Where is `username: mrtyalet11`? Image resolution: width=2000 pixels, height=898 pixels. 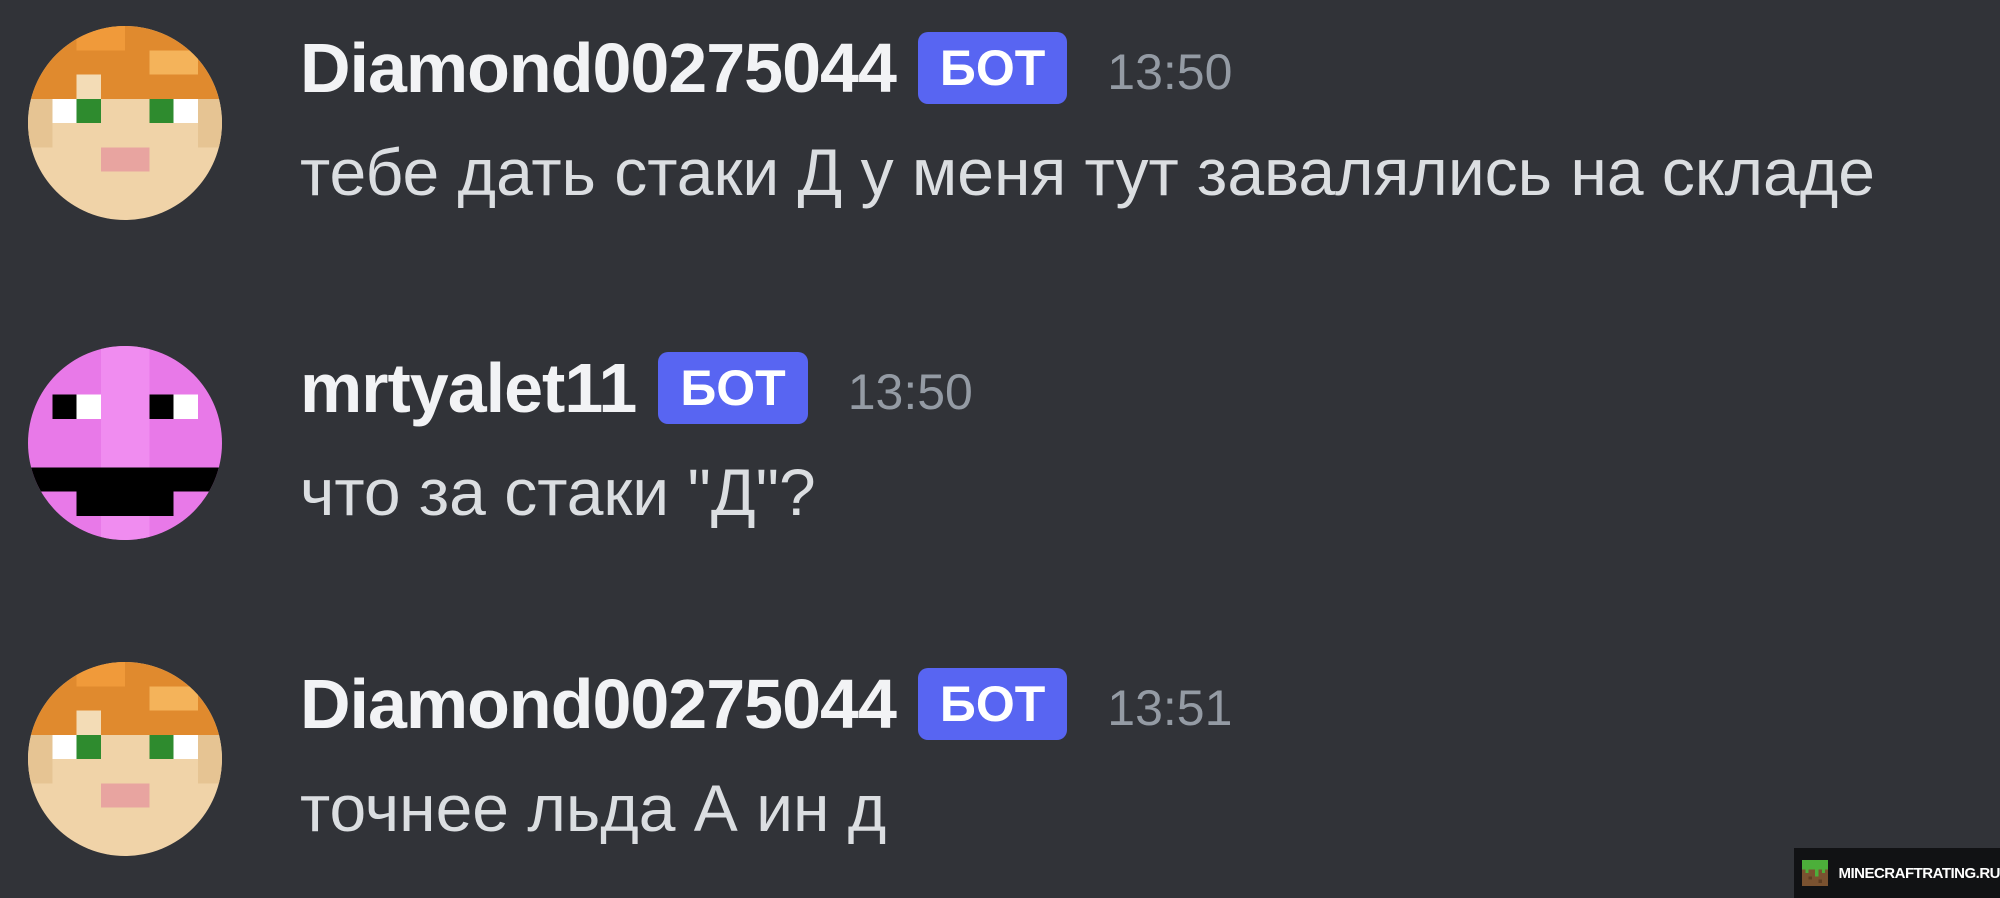 username: mrtyalet11 is located at coordinates (468, 388).